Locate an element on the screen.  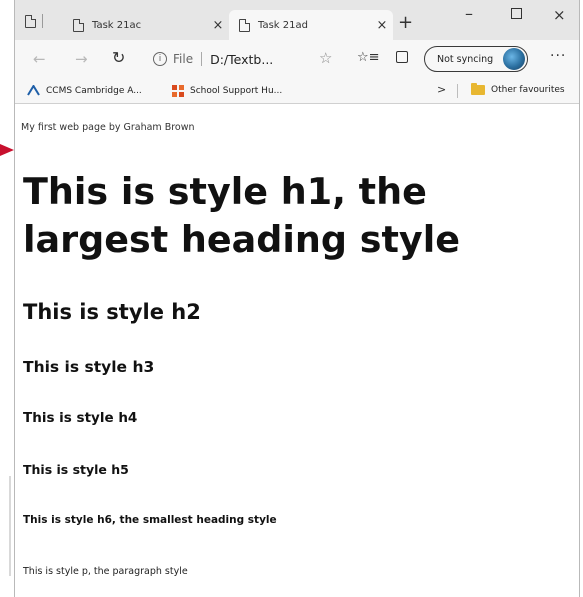
tab-separator is located at coordinates (42, 21).